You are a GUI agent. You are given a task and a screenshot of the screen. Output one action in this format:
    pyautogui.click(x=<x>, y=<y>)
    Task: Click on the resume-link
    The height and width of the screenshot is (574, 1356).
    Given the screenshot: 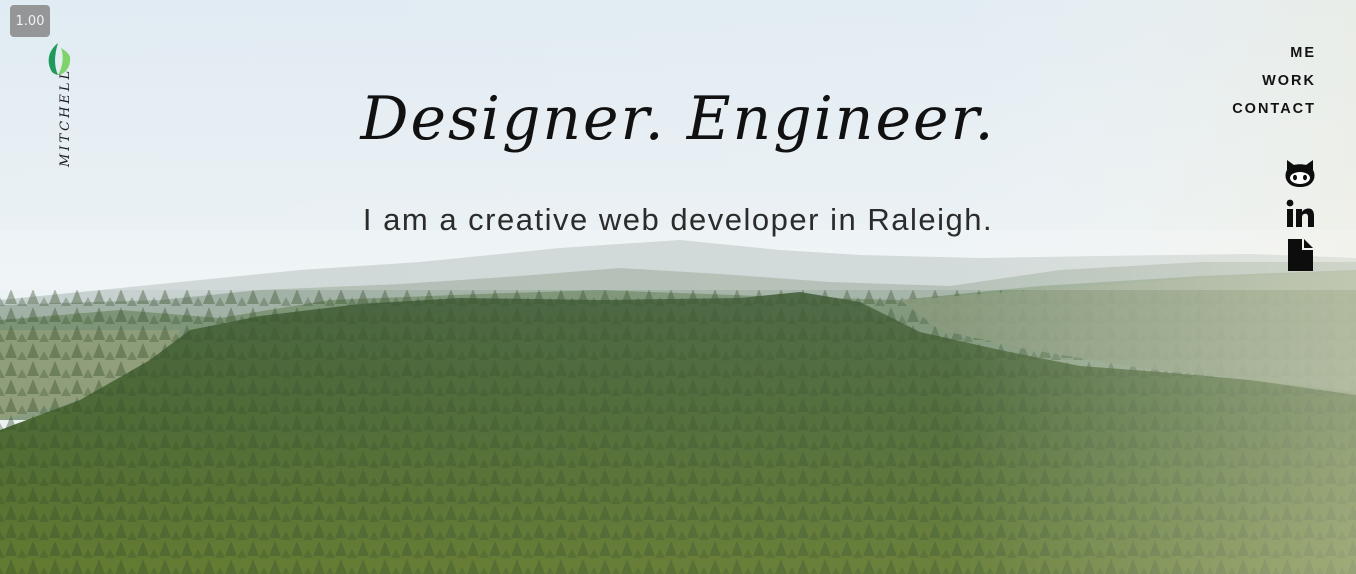 What is the action you would take?
    pyautogui.click(x=1300, y=255)
    